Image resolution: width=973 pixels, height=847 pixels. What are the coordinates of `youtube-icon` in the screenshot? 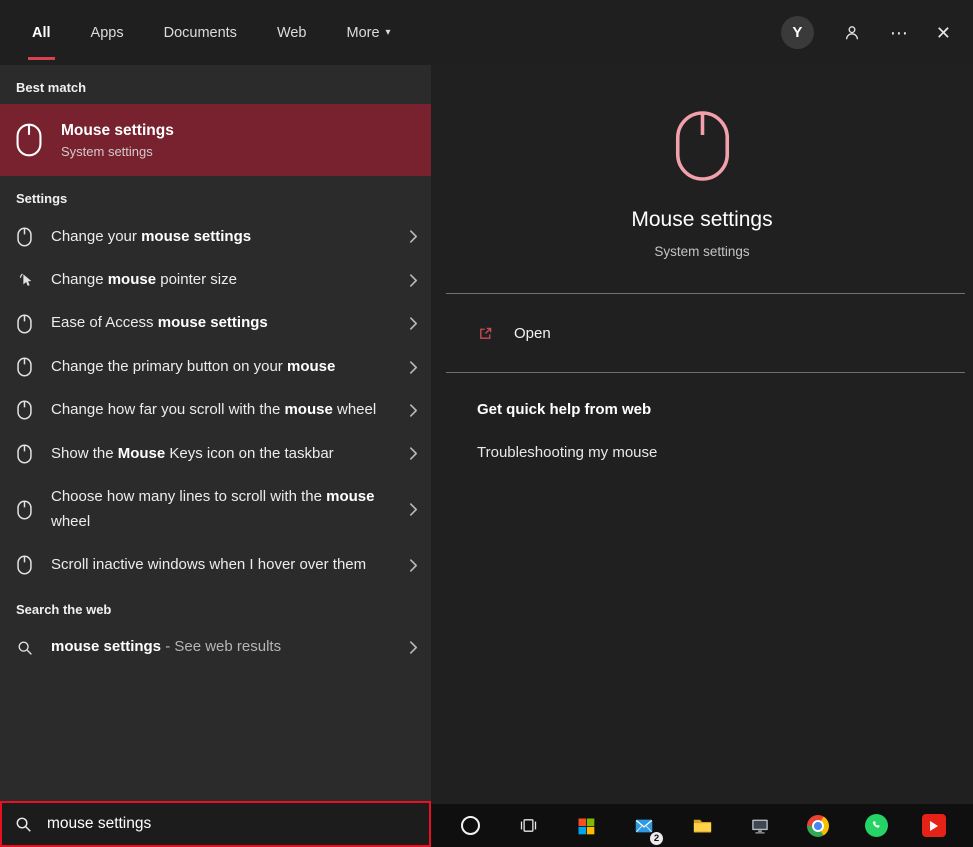 It's located at (934, 825).